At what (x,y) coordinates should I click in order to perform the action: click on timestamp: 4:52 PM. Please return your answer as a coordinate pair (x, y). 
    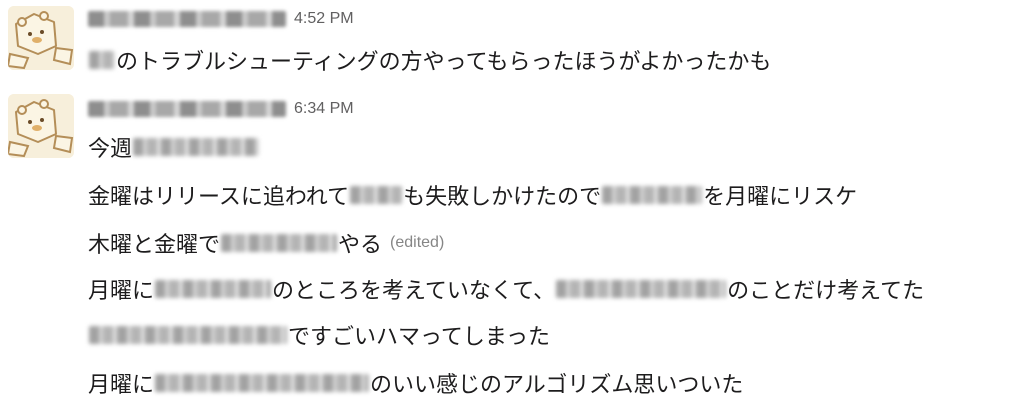
    Looking at the image, I should click on (324, 19).